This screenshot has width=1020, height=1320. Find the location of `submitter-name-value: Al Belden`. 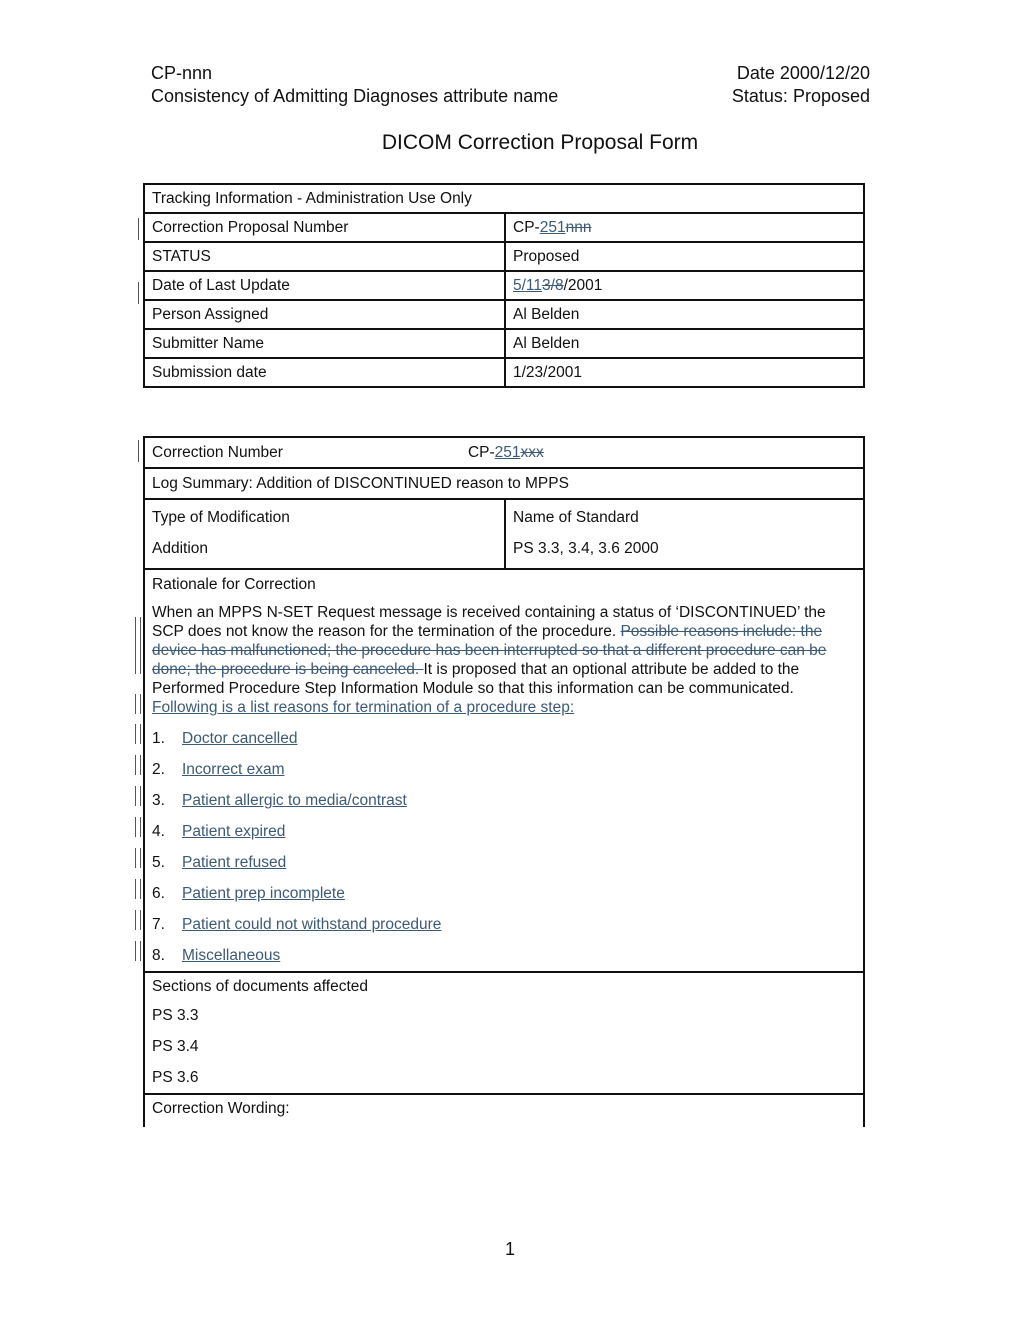

submitter-name-value: Al Belden is located at coordinates (684, 343).